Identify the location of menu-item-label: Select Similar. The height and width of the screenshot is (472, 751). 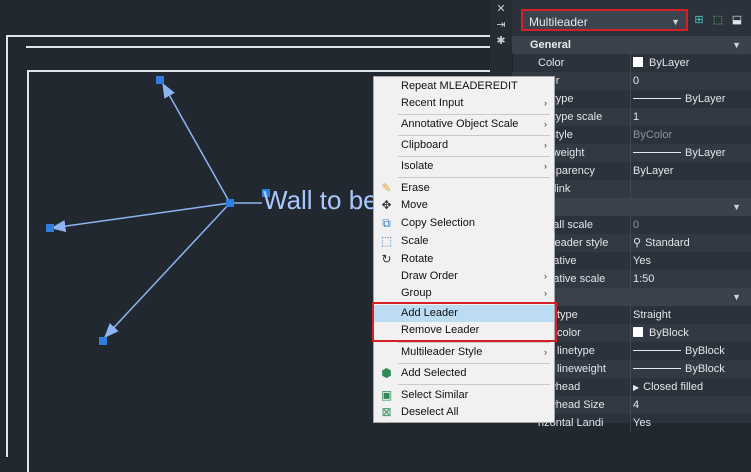
(435, 395).